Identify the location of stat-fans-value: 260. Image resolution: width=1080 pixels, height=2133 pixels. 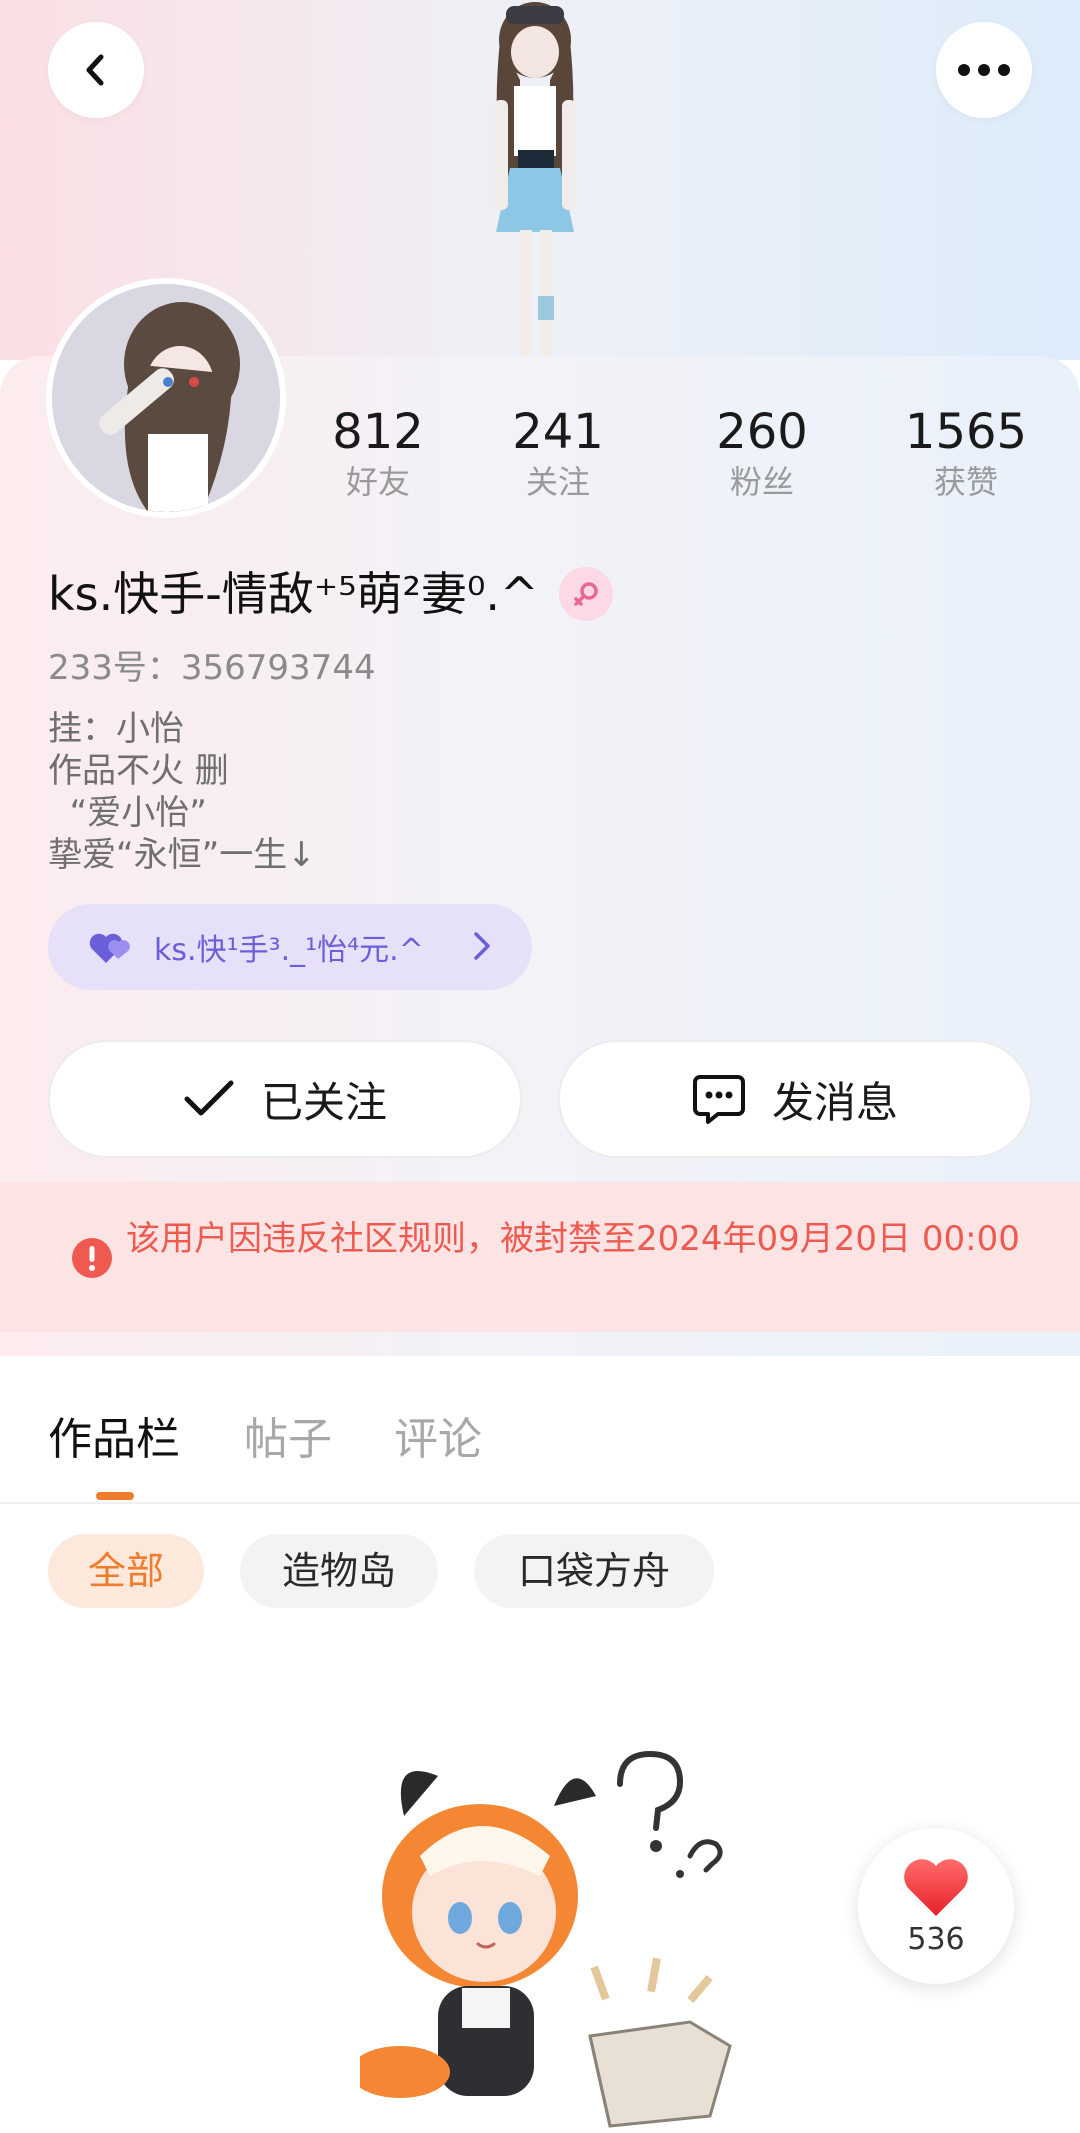
(762, 432).